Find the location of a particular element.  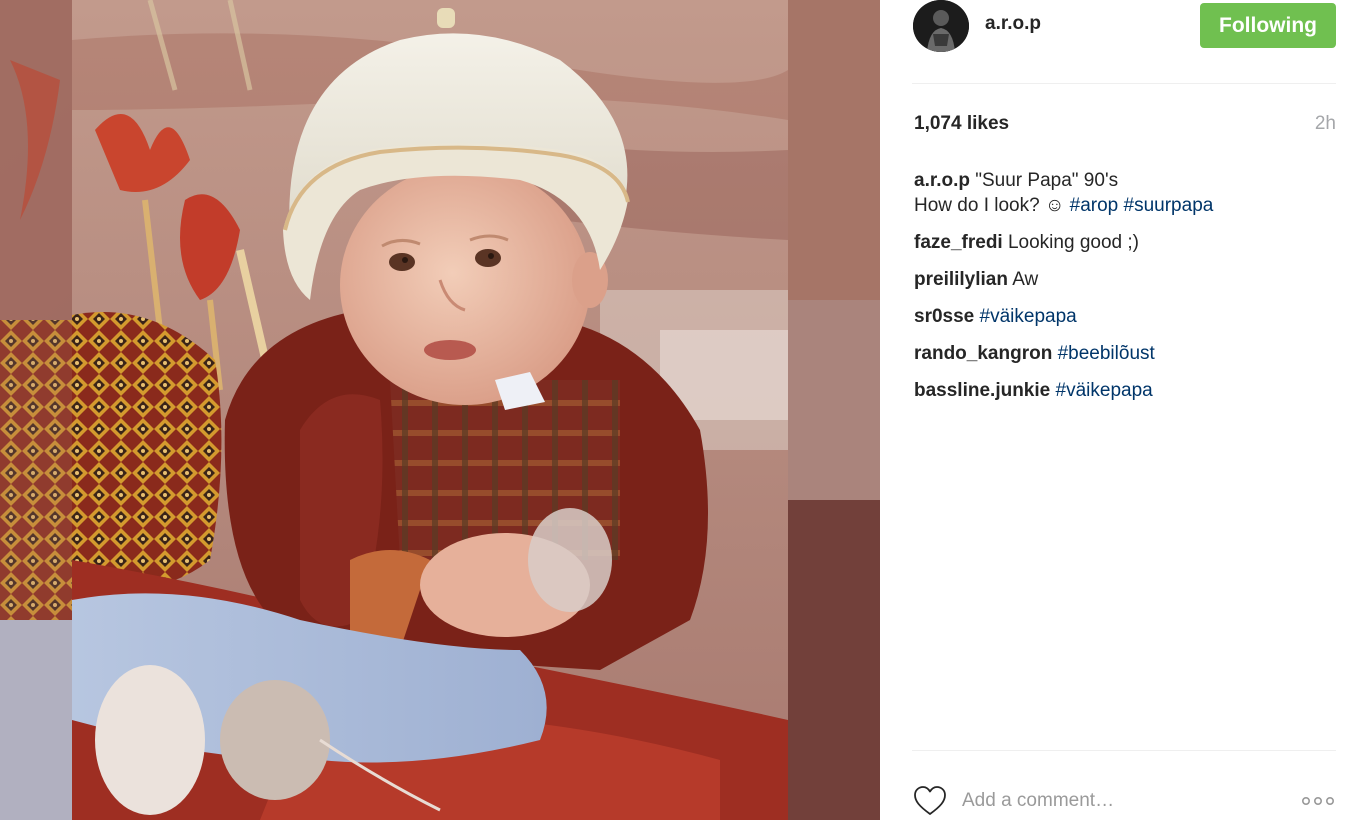

comment-item: faze_fredi Looking good ;) is located at coordinates (1125, 242).